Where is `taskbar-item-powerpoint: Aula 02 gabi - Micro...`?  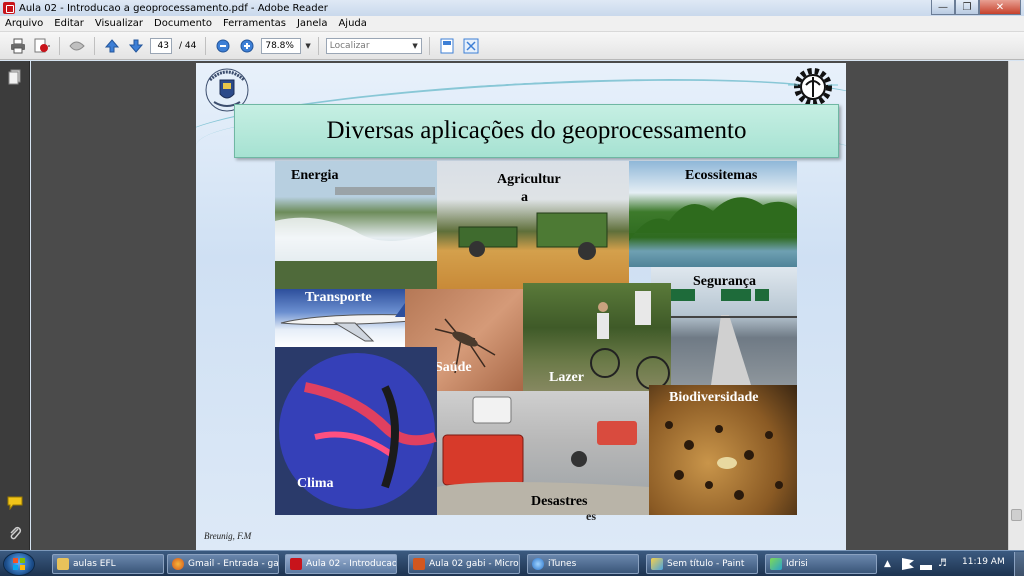
taskbar-item-powerpoint: Aula 02 gabi - Micro... is located at coordinates (464, 564).